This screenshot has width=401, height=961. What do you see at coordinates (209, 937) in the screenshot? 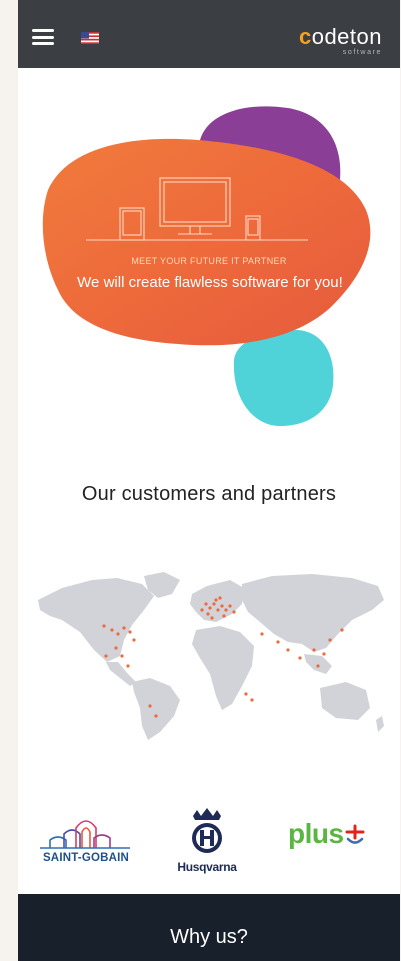
I see `why-us-title: Why us?` at bounding box center [209, 937].